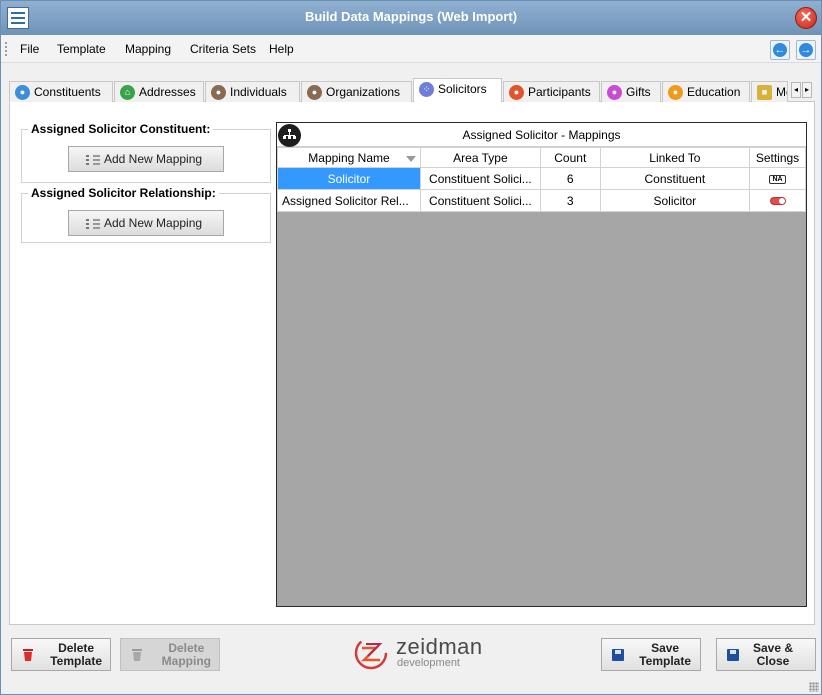 Image resolution: width=822 pixels, height=695 pixels. I want to click on menu-grip-icon, so click(6, 49).